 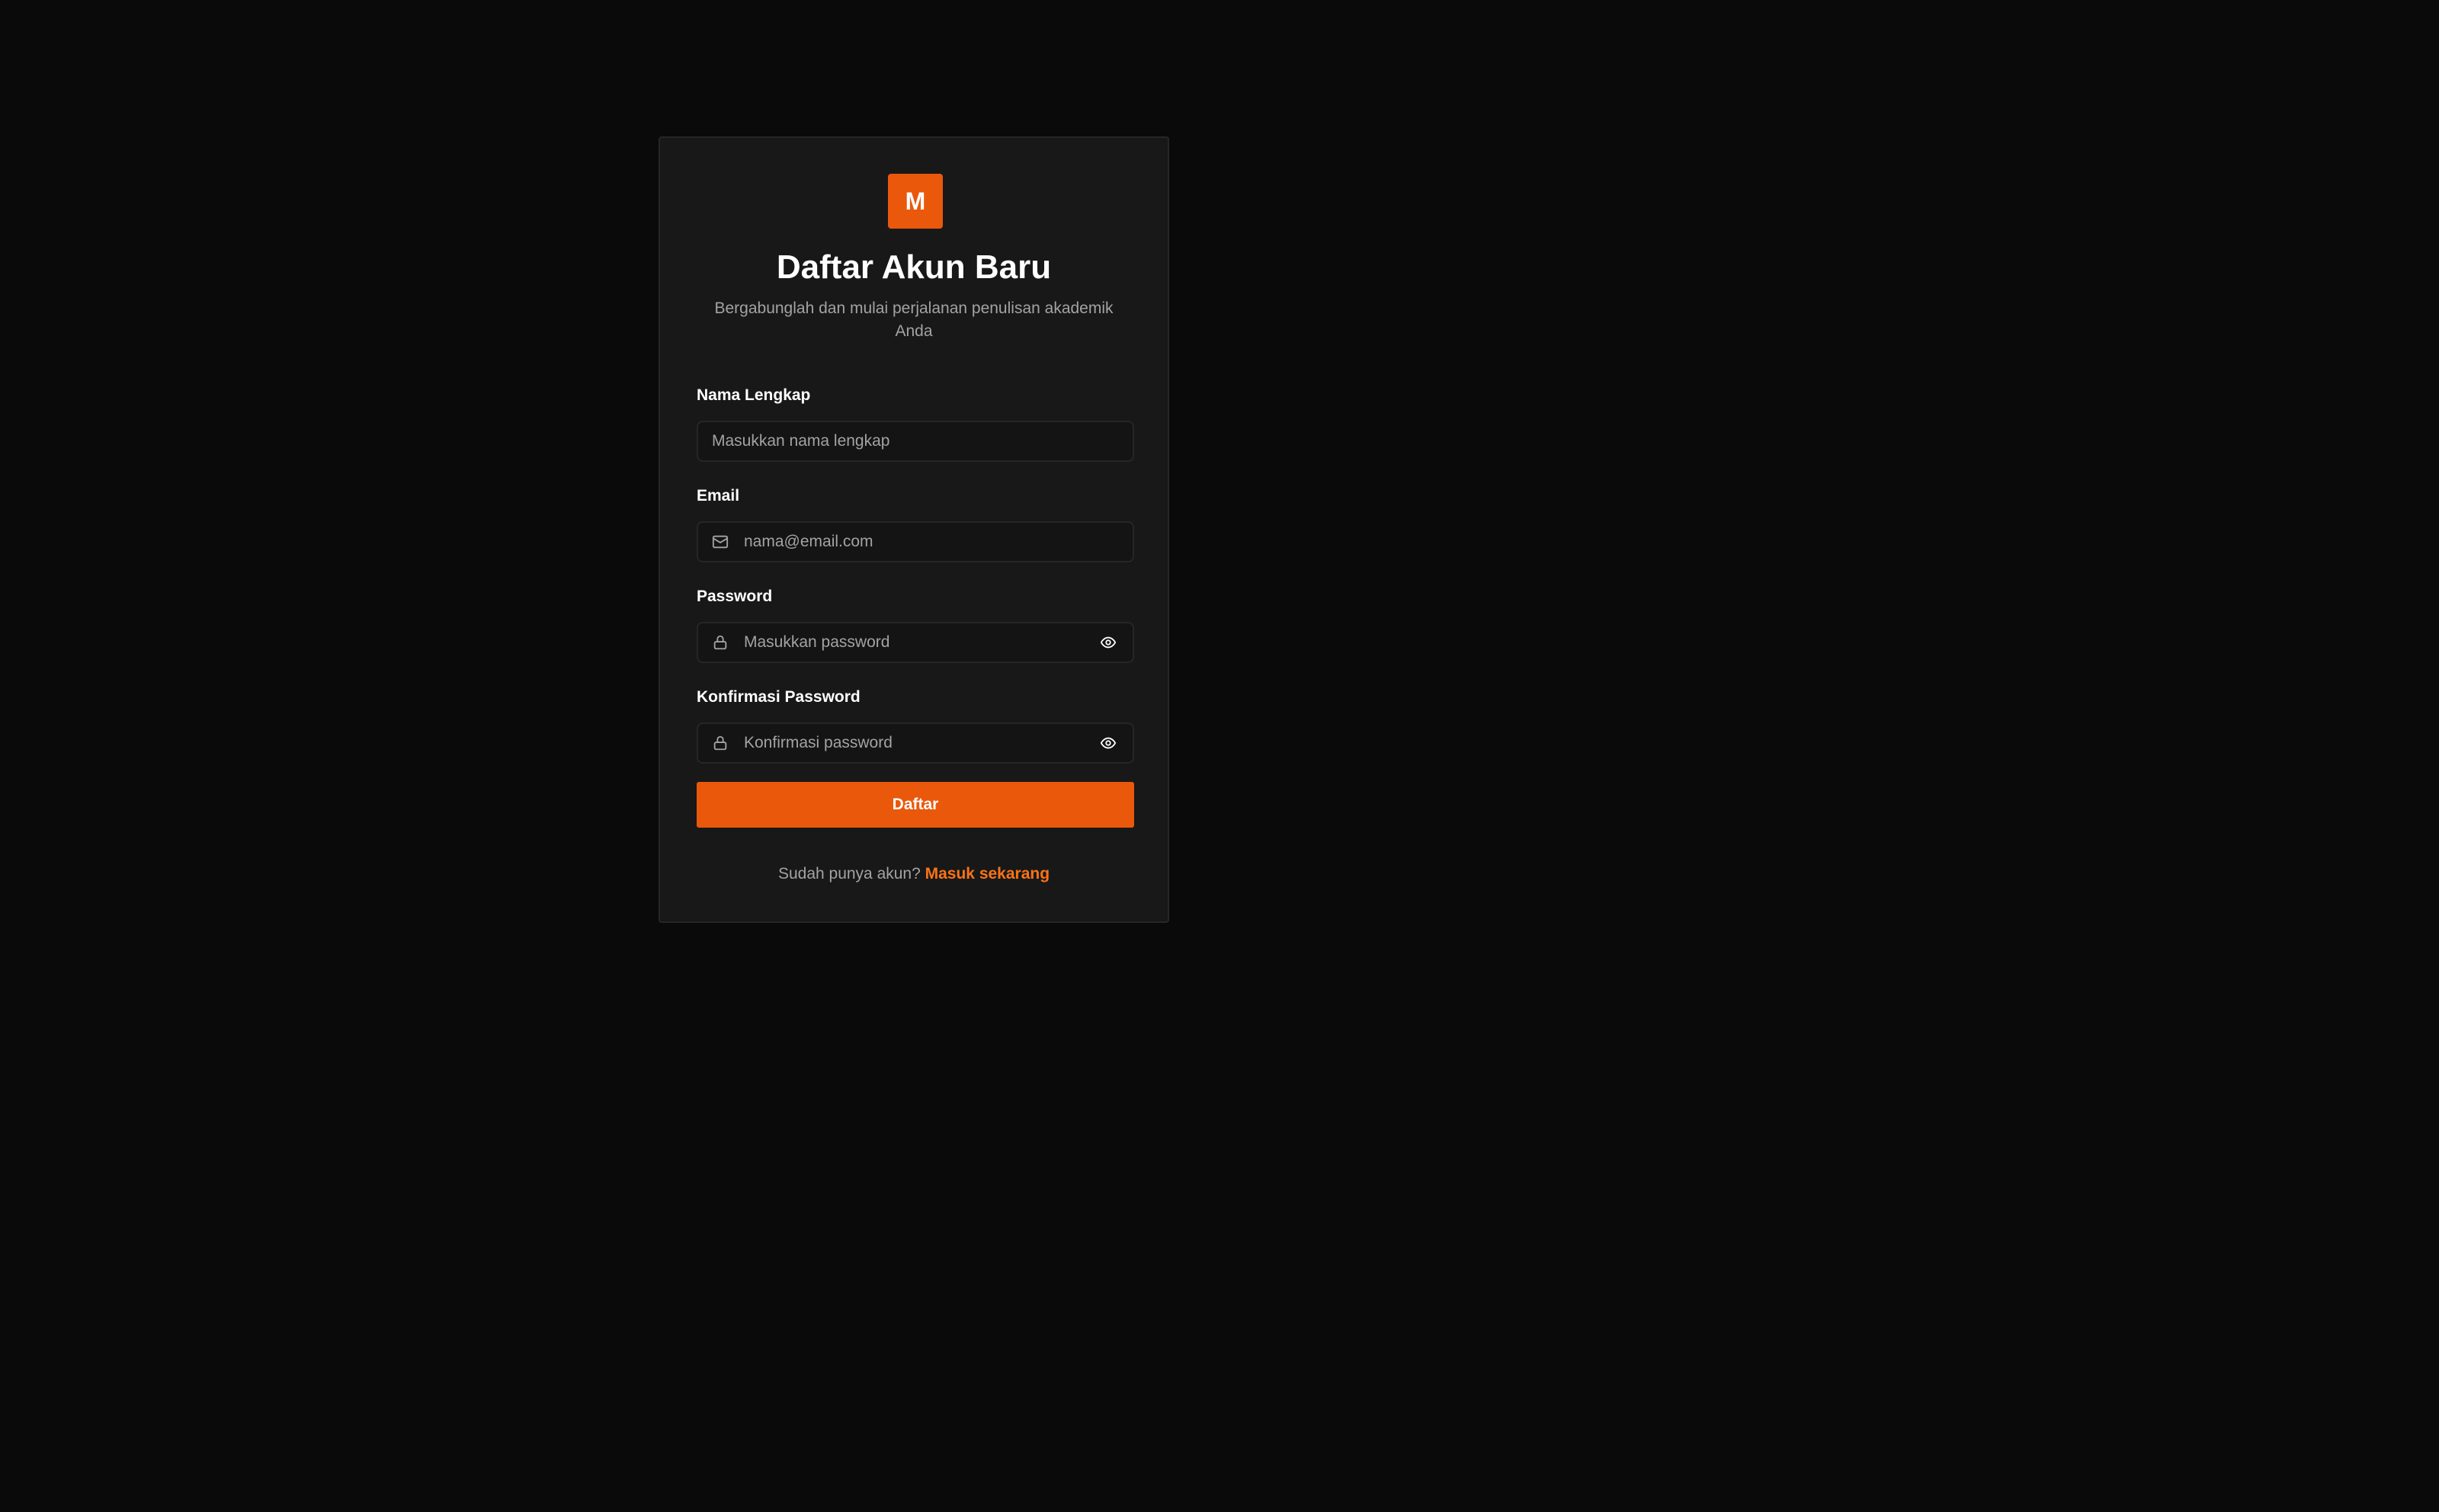 What do you see at coordinates (754, 395) in the screenshot?
I see `full-name-label: Nama Lengkap` at bounding box center [754, 395].